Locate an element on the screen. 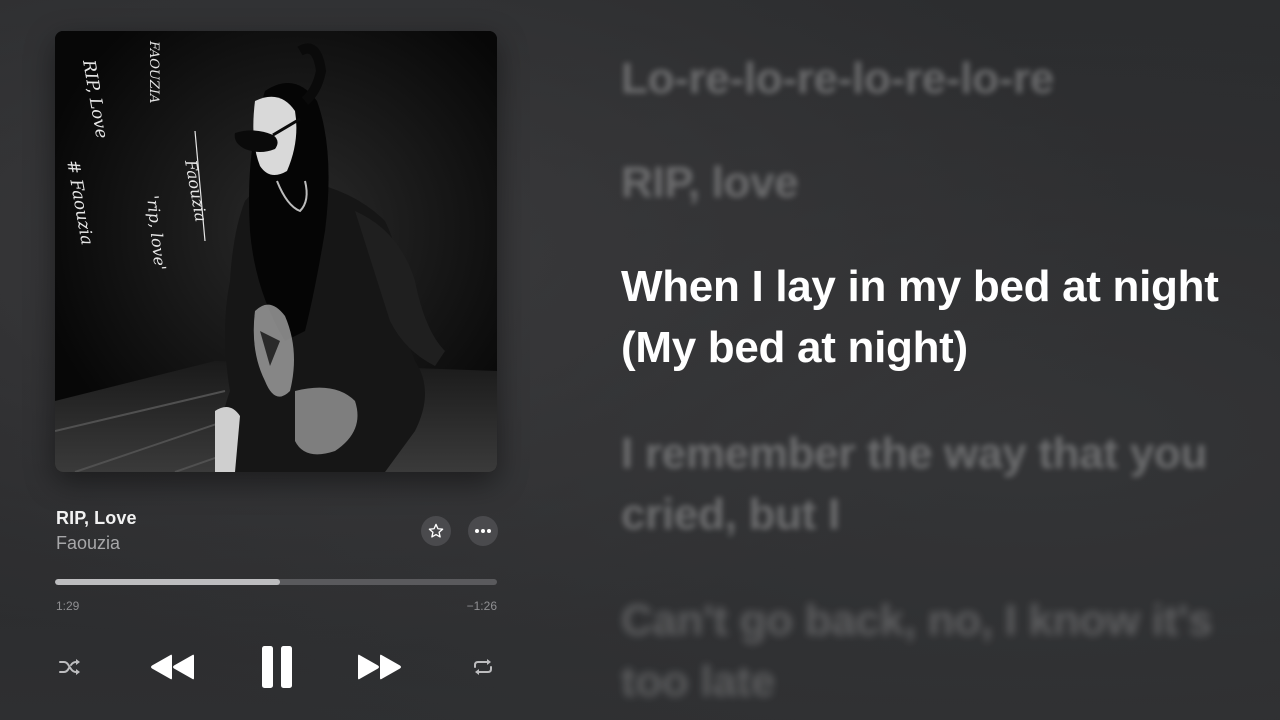 The height and width of the screenshot is (720, 1280). repeat-button is located at coordinates (483, 667).